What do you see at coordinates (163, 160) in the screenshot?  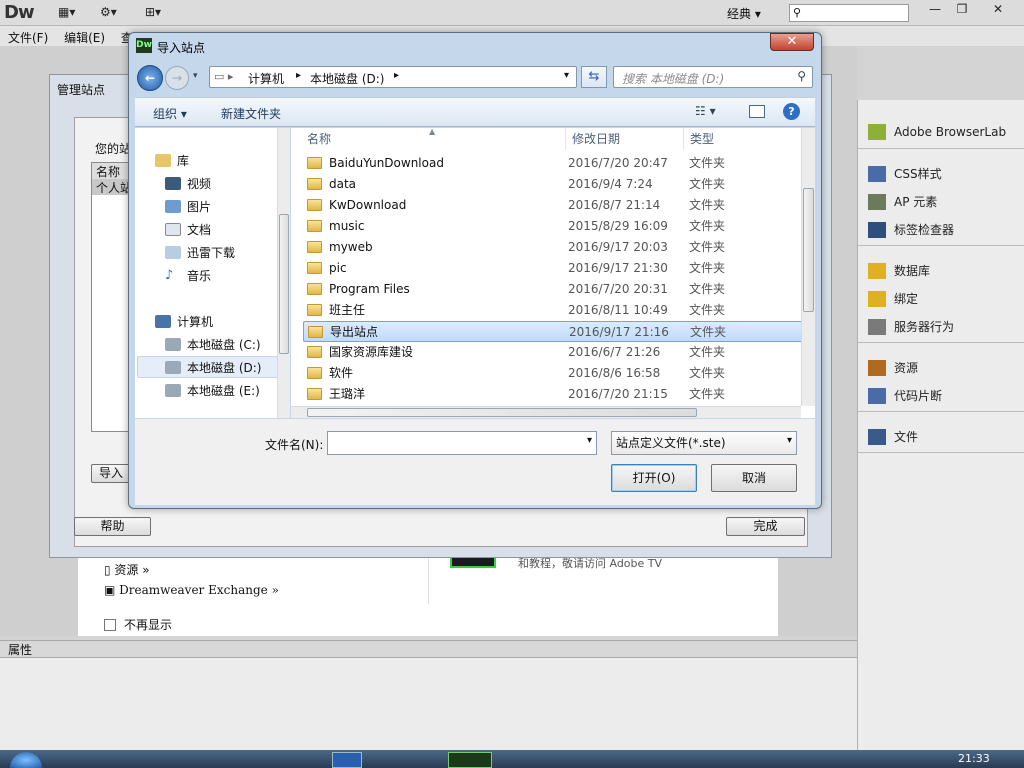 I see `library-icon` at bounding box center [163, 160].